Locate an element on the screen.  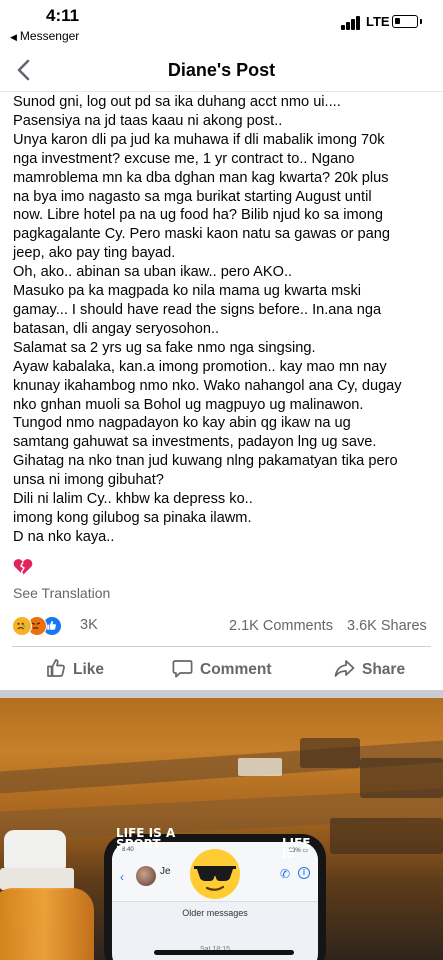
network-type: LTE is located at coordinates (378, 21).